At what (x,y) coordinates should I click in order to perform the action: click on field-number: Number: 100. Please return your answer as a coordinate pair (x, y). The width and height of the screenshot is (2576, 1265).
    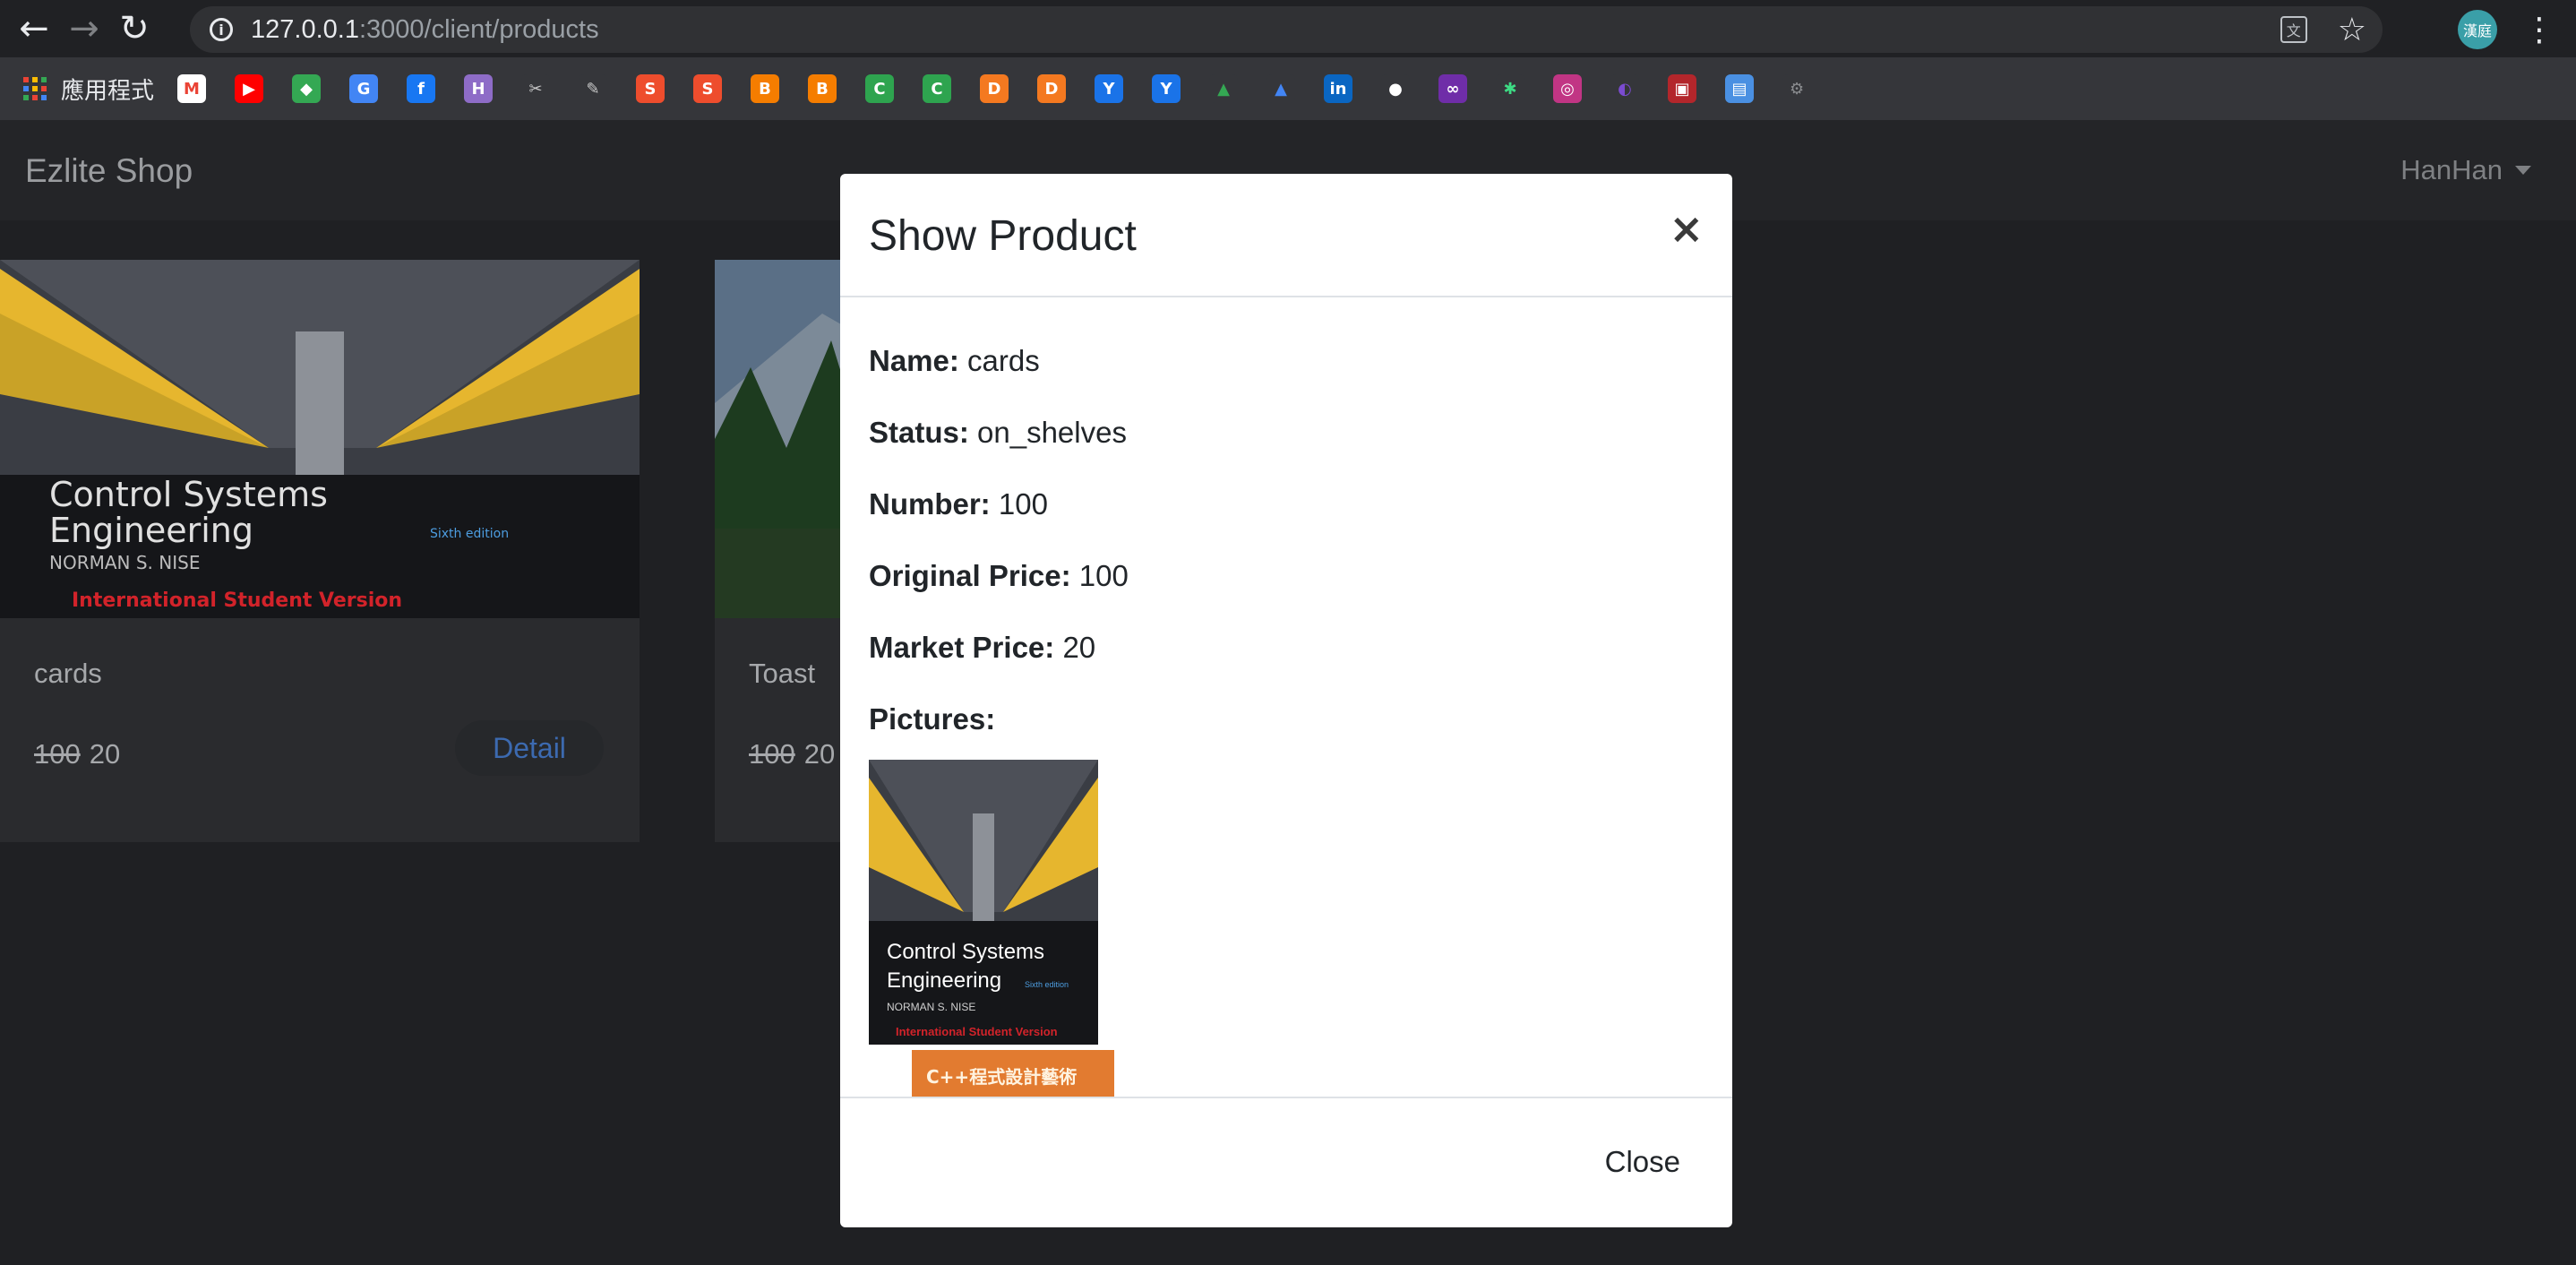
    Looking at the image, I should click on (958, 504).